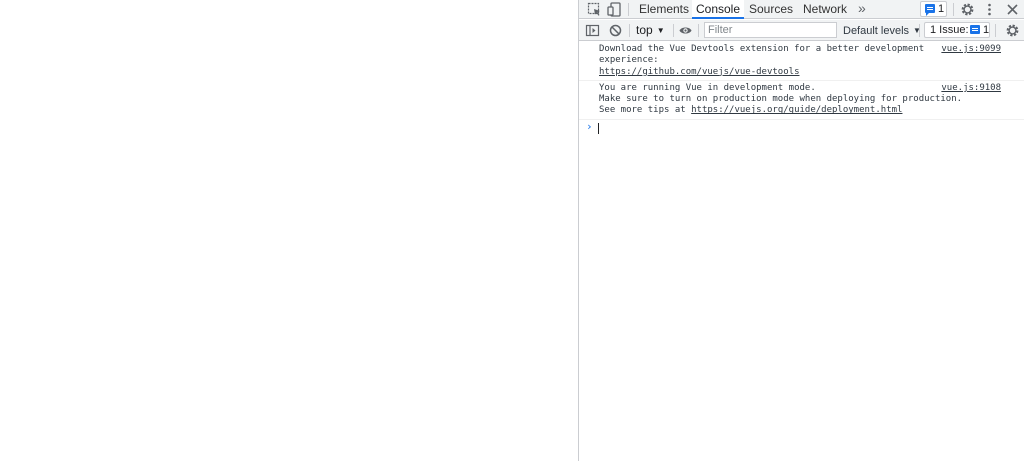  I want to click on message-link: https://github.com/vuejs/vue-devtools, so click(699, 72).